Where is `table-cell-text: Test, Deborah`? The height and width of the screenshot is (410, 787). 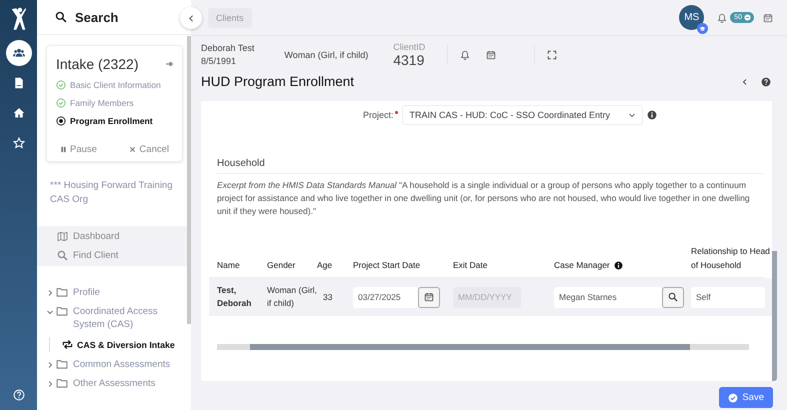
table-cell-text: Test, Deborah is located at coordinates (234, 297).